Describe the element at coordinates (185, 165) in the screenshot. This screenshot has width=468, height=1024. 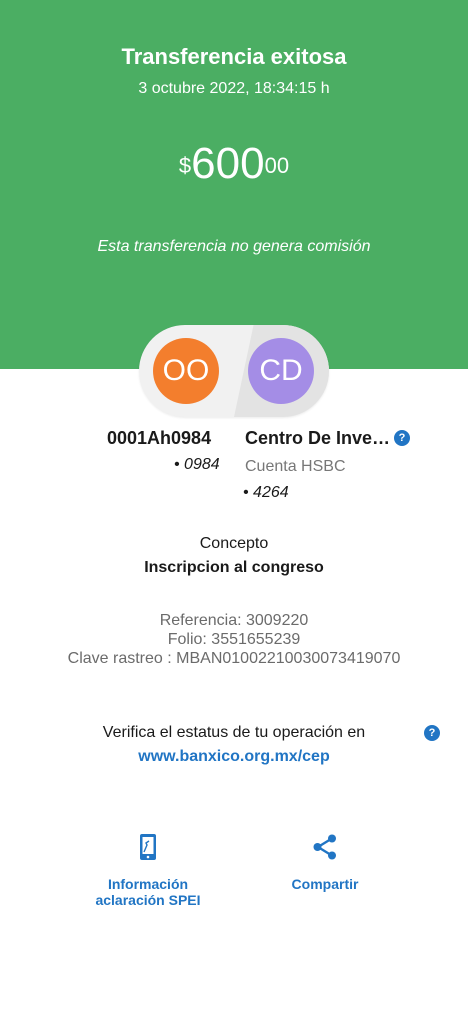
I see `amount-currency: $` at that location.